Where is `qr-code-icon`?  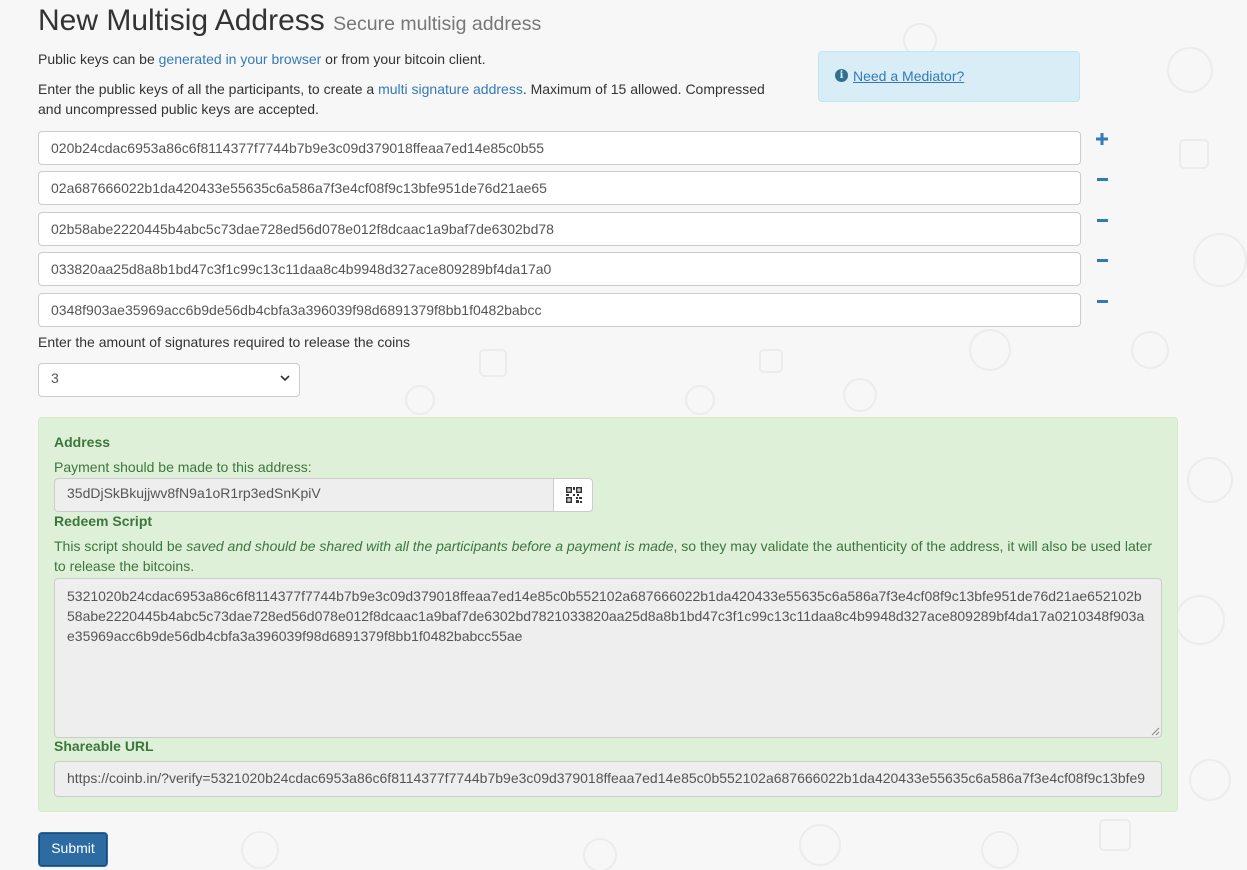
qr-code-icon is located at coordinates (574, 495).